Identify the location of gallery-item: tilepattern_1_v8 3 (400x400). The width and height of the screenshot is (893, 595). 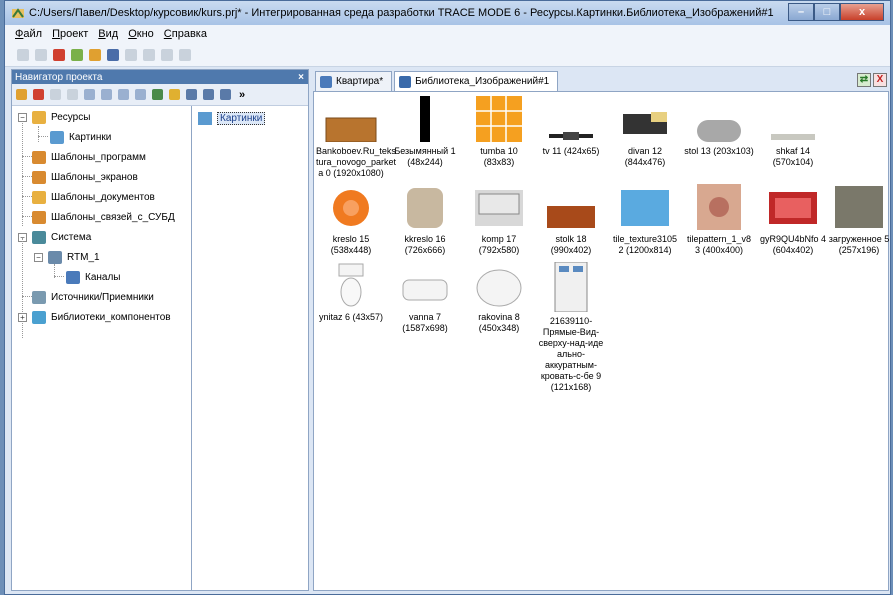
(719, 220).